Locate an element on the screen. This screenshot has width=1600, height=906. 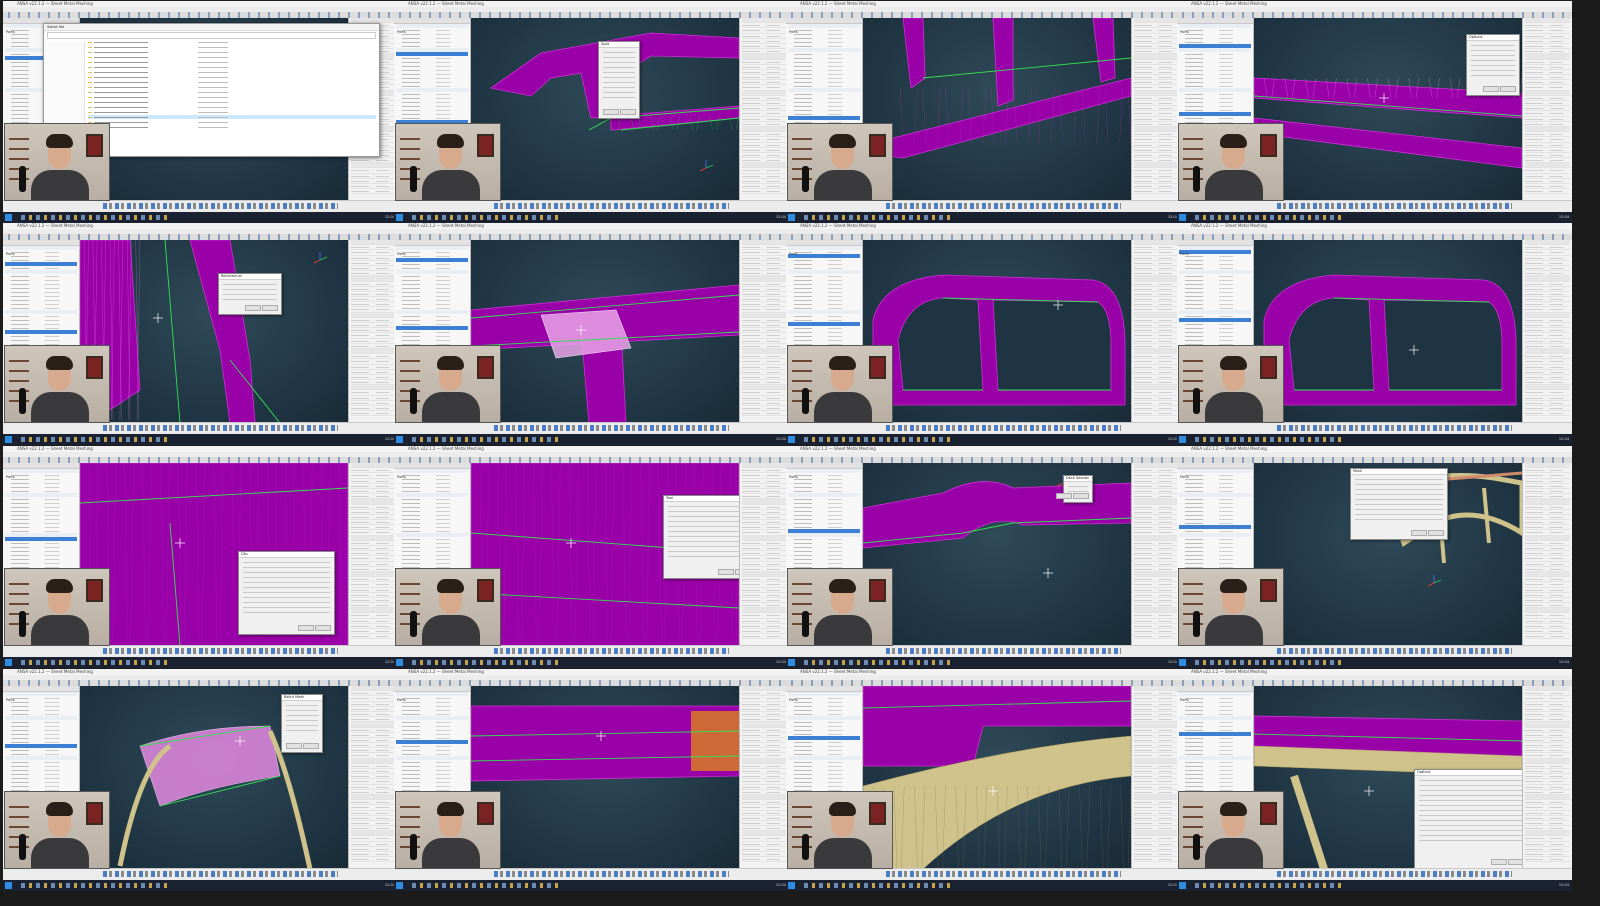
3d-viewport: Batch Mesh is located at coordinates (214, 777).